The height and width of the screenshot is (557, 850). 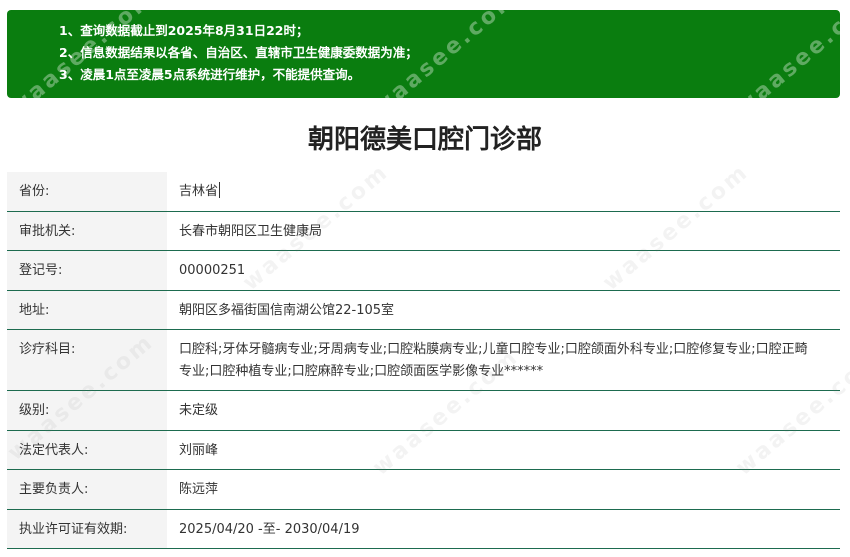 I want to click on field-label: 地址:, so click(x=87, y=309).